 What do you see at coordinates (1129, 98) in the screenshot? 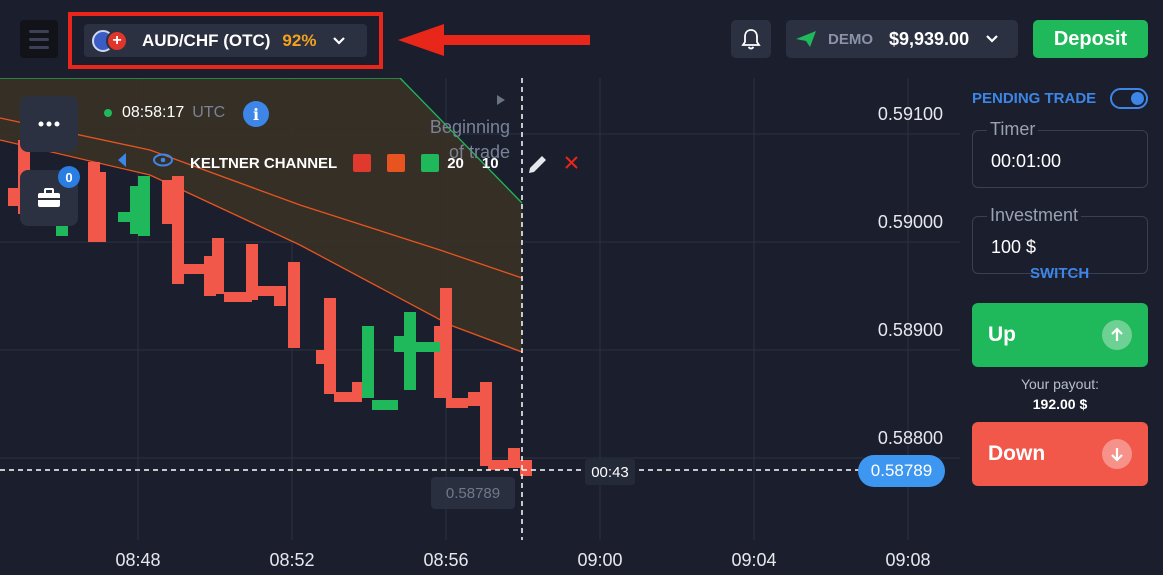
I see `pending-trade-toggle` at bounding box center [1129, 98].